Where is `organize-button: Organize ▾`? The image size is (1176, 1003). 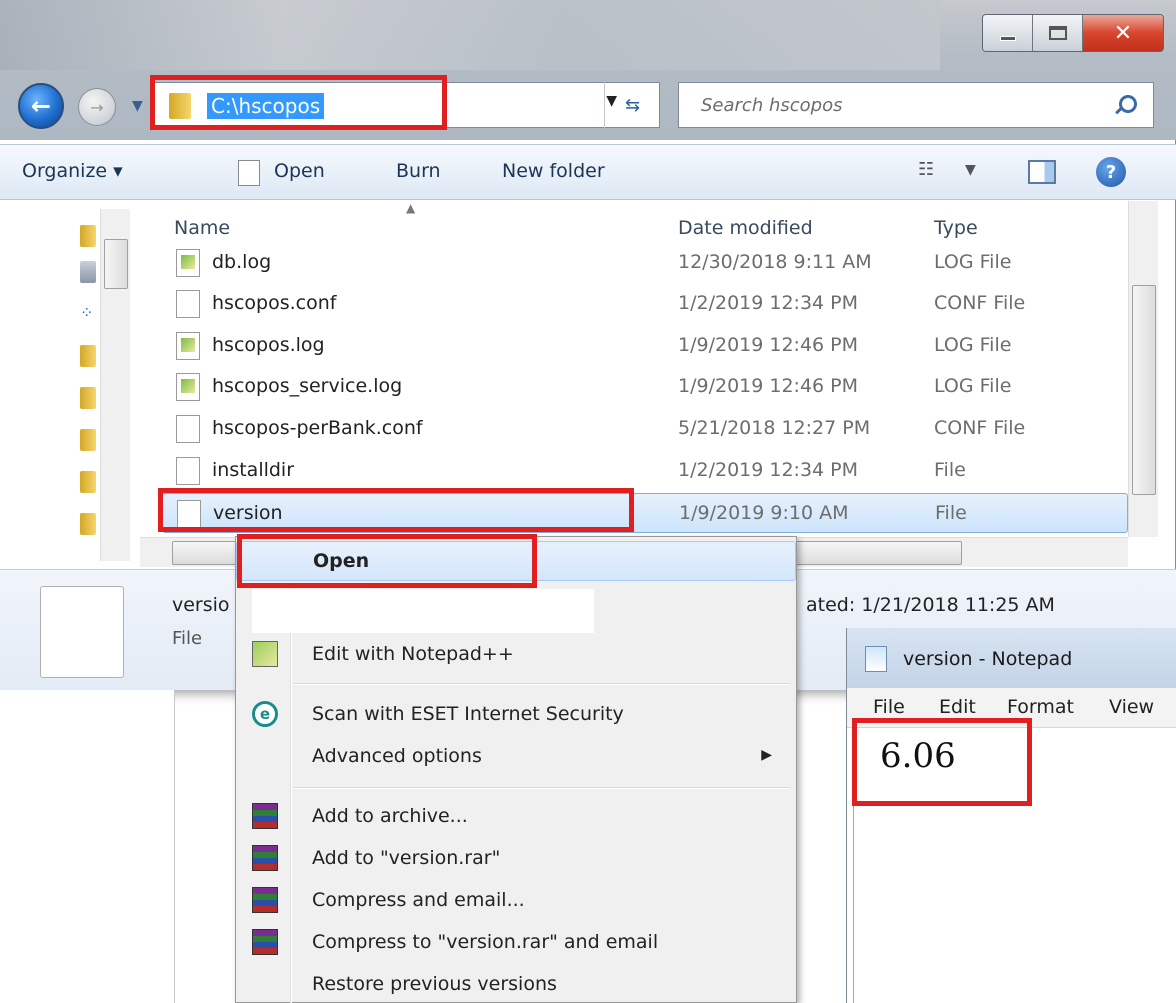
organize-button: Organize ▾ is located at coordinates (72, 171).